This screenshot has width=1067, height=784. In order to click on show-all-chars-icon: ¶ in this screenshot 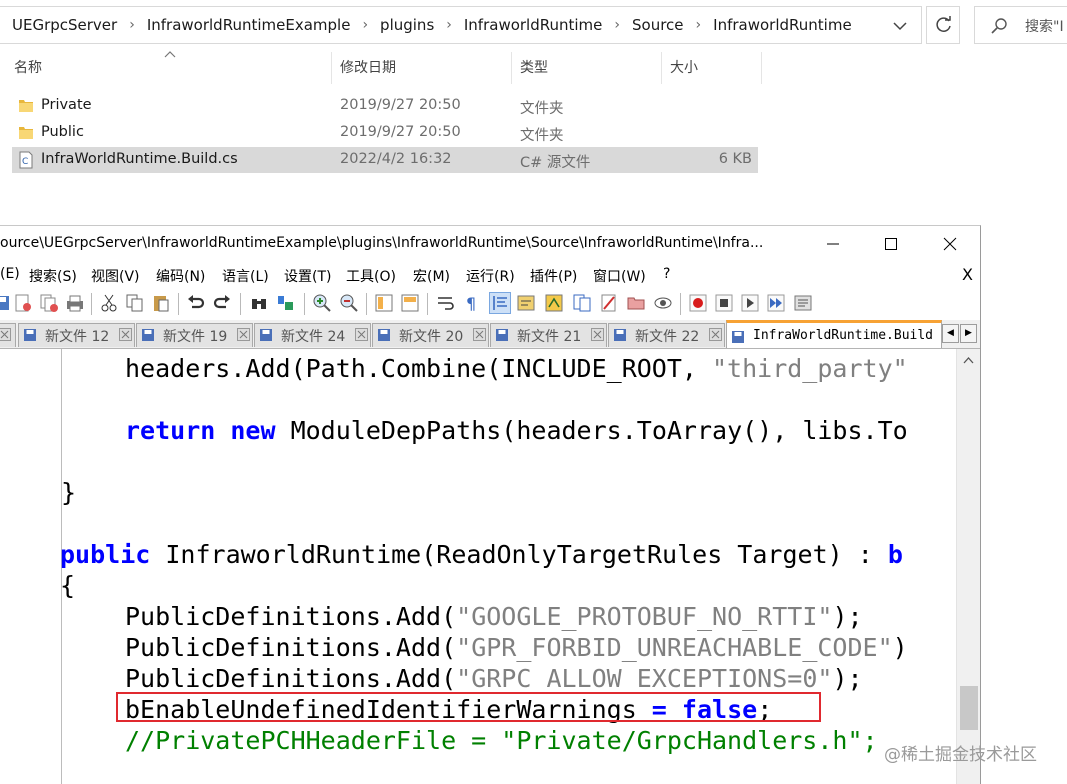, I will do `click(472, 303)`.